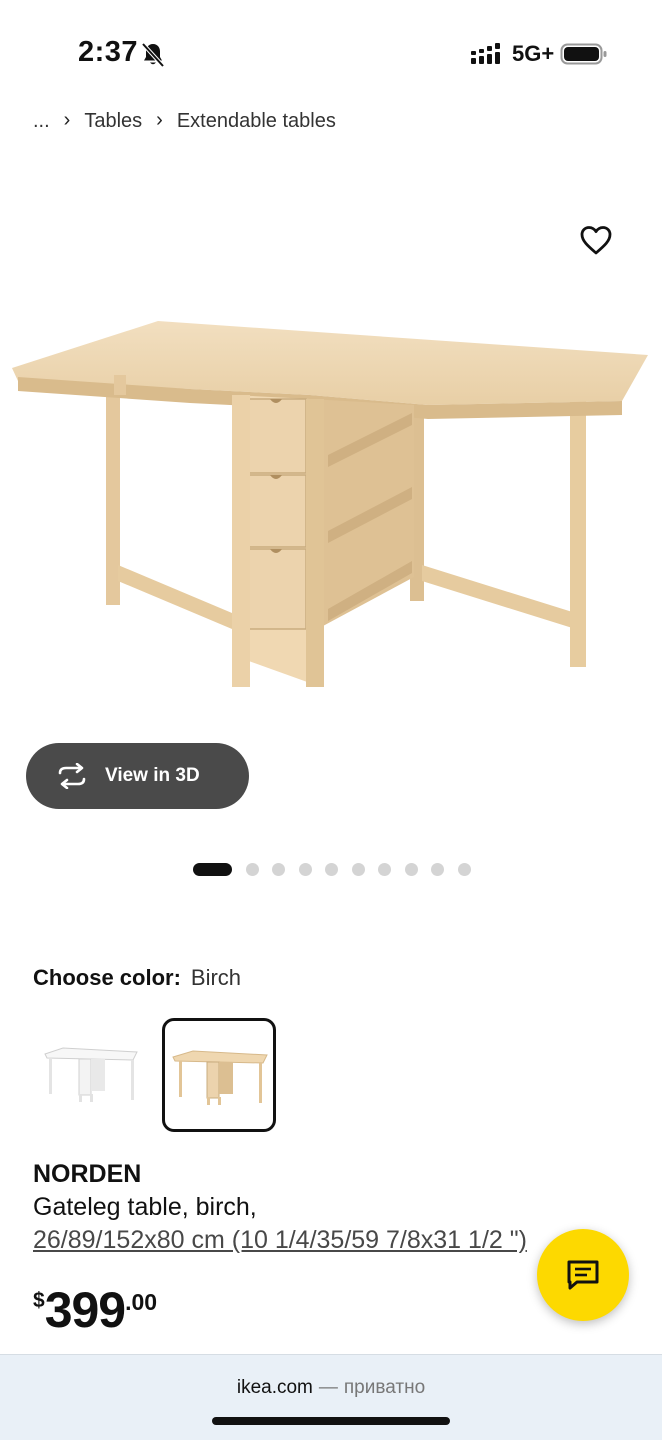 Image resolution: width=662 pixels, height=1440 pixels. I want to click on rotate-3d-icon, so click(72, 776).